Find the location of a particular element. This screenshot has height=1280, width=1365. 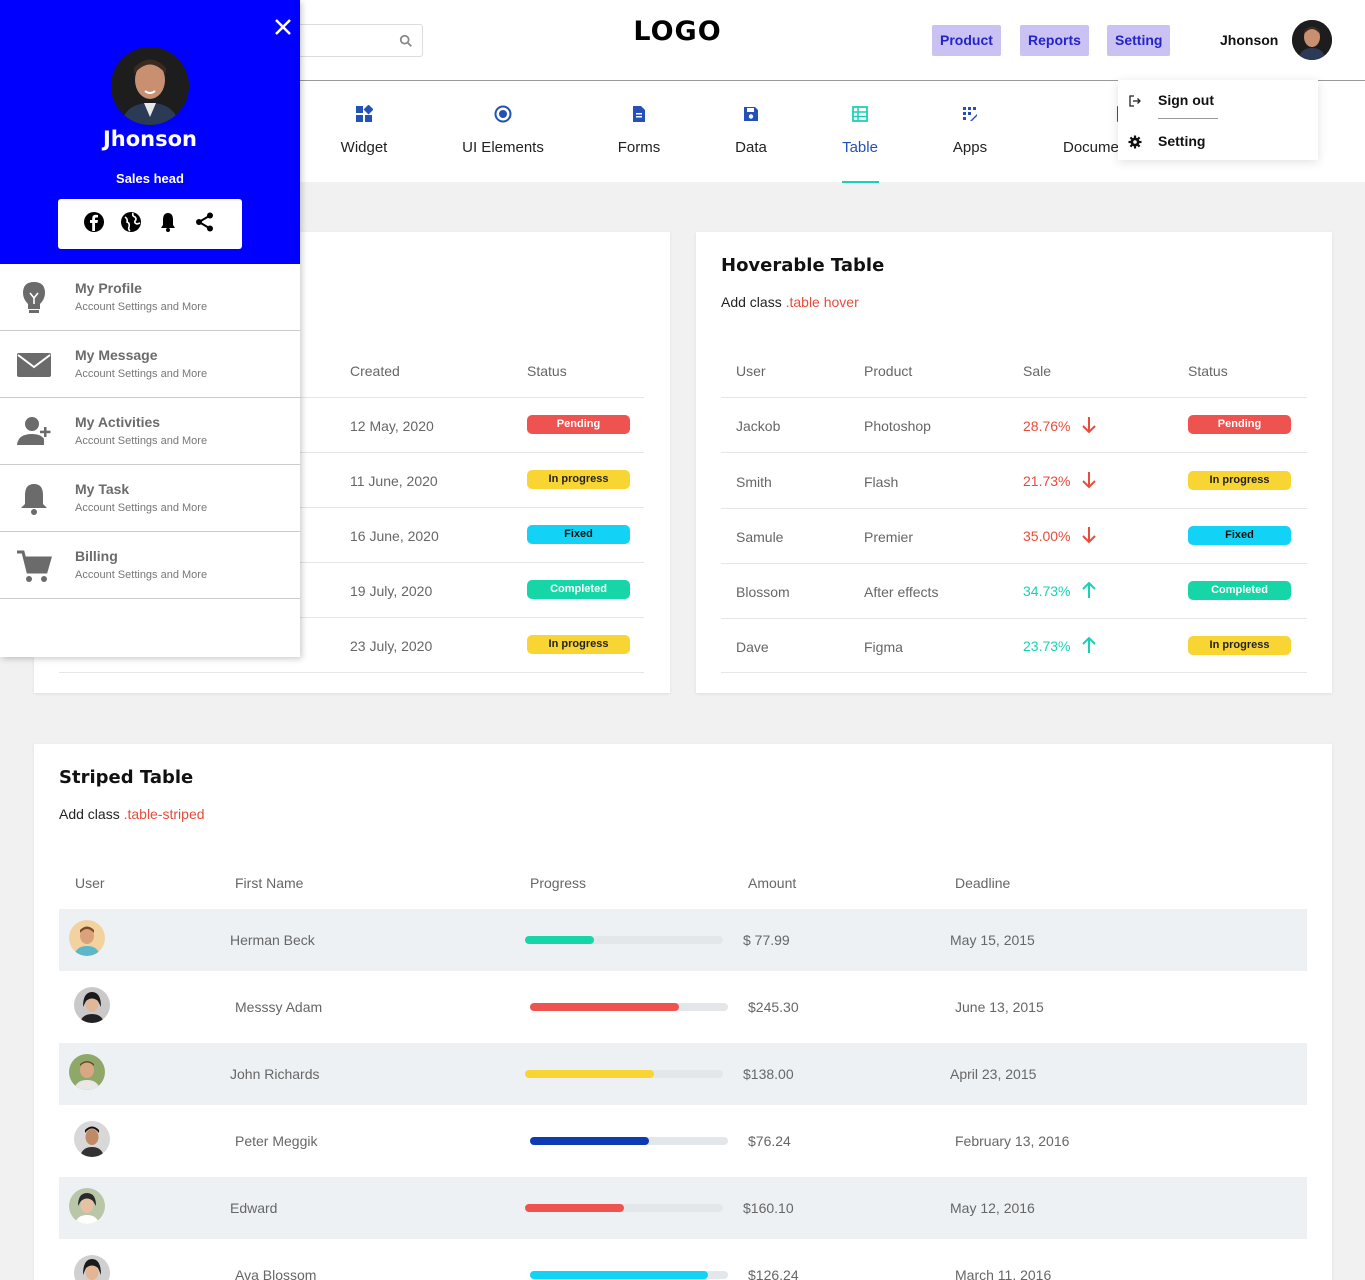

apps-icon is located at coordinates (970, 114).